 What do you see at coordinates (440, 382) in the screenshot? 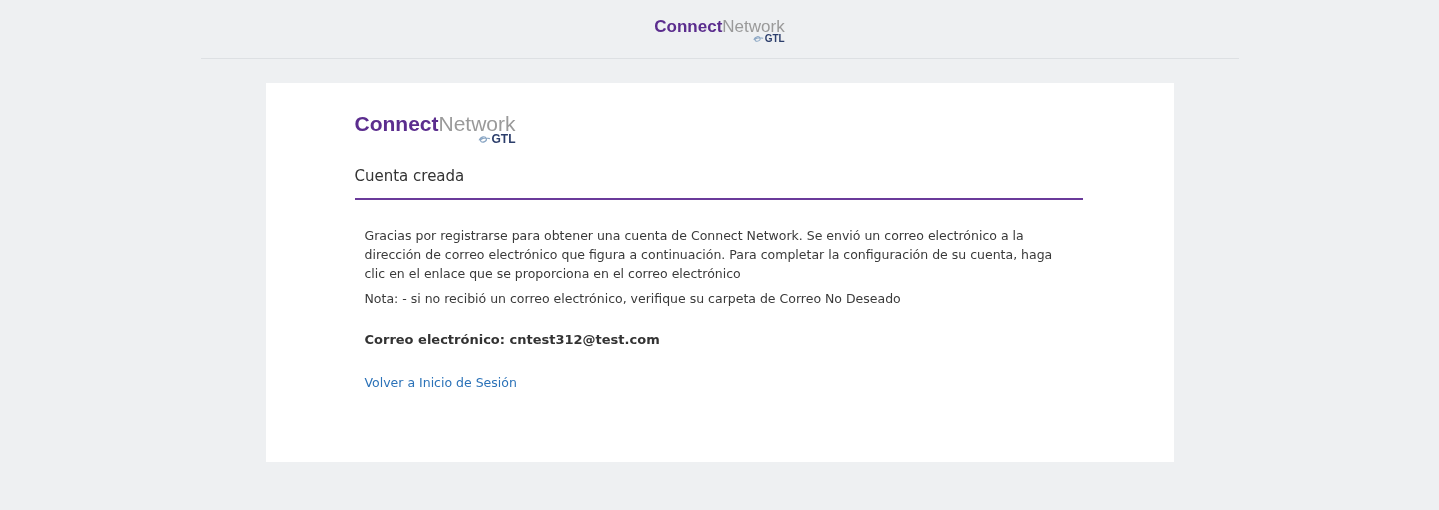
I see `back-to-login-link: Volver a Inicio de Sesión` at bounding box center [440, 382].